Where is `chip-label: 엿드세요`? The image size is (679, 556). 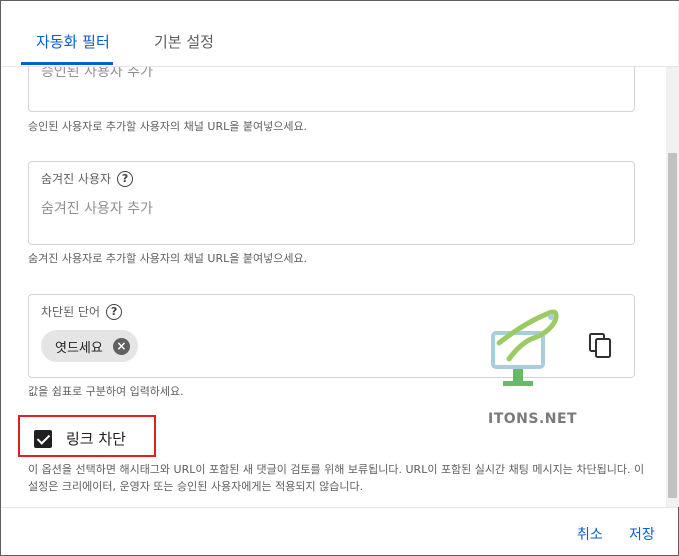 chip-label: 엿드세요 is located at coordinates (79, 348).